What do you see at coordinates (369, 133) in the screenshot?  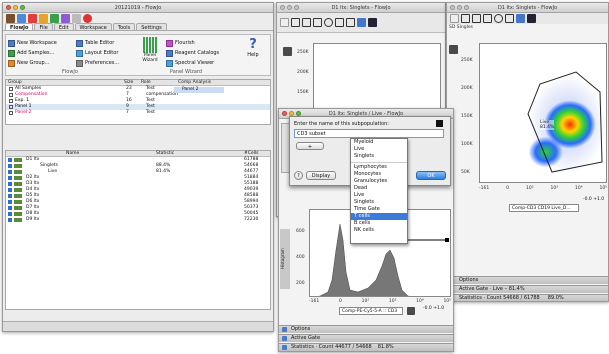 I see `subpopulation-name-input: CD3 subset` at bounding box center [369, 133].